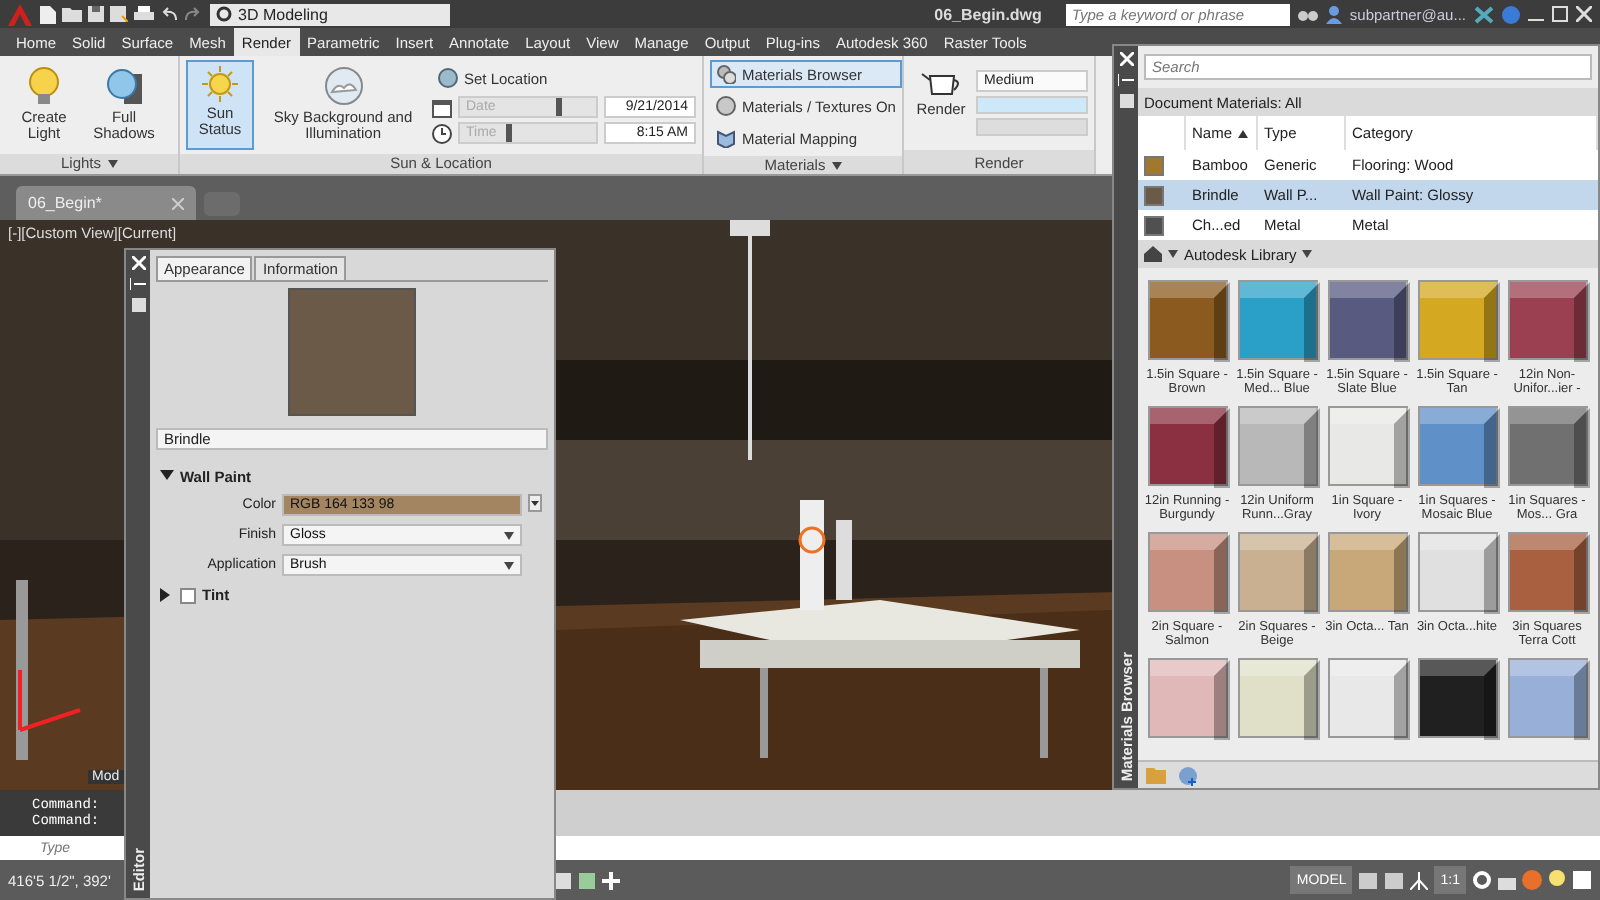  I want to click on help-icon, so click(1511, 14).